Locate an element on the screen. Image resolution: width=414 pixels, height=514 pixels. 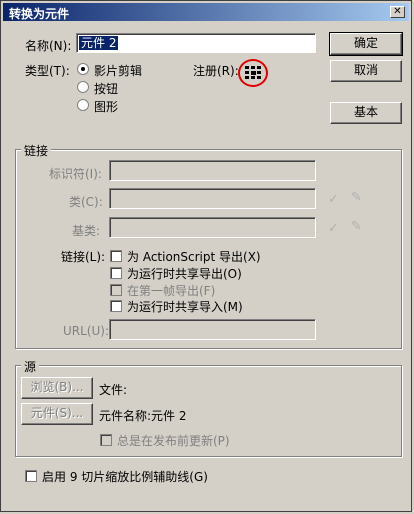
url-input is located at coordinates (212, 329).